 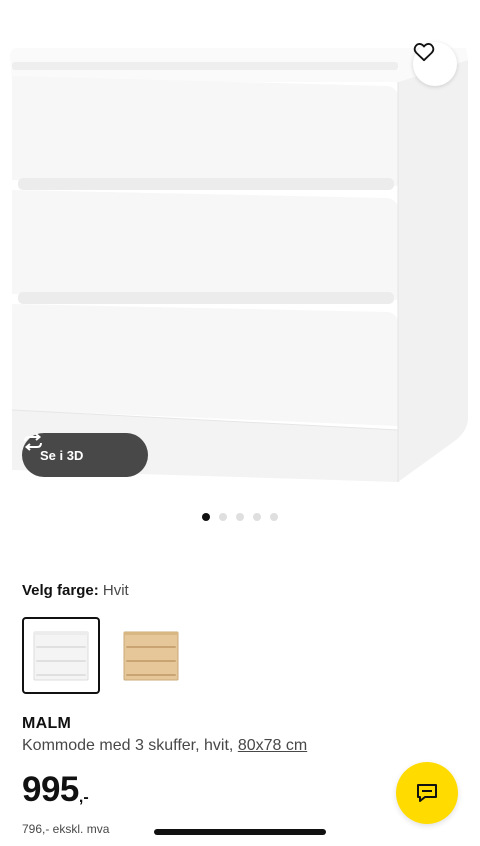 I want to click on oak-dresser-thumbnail, so click(x=151, y=655).